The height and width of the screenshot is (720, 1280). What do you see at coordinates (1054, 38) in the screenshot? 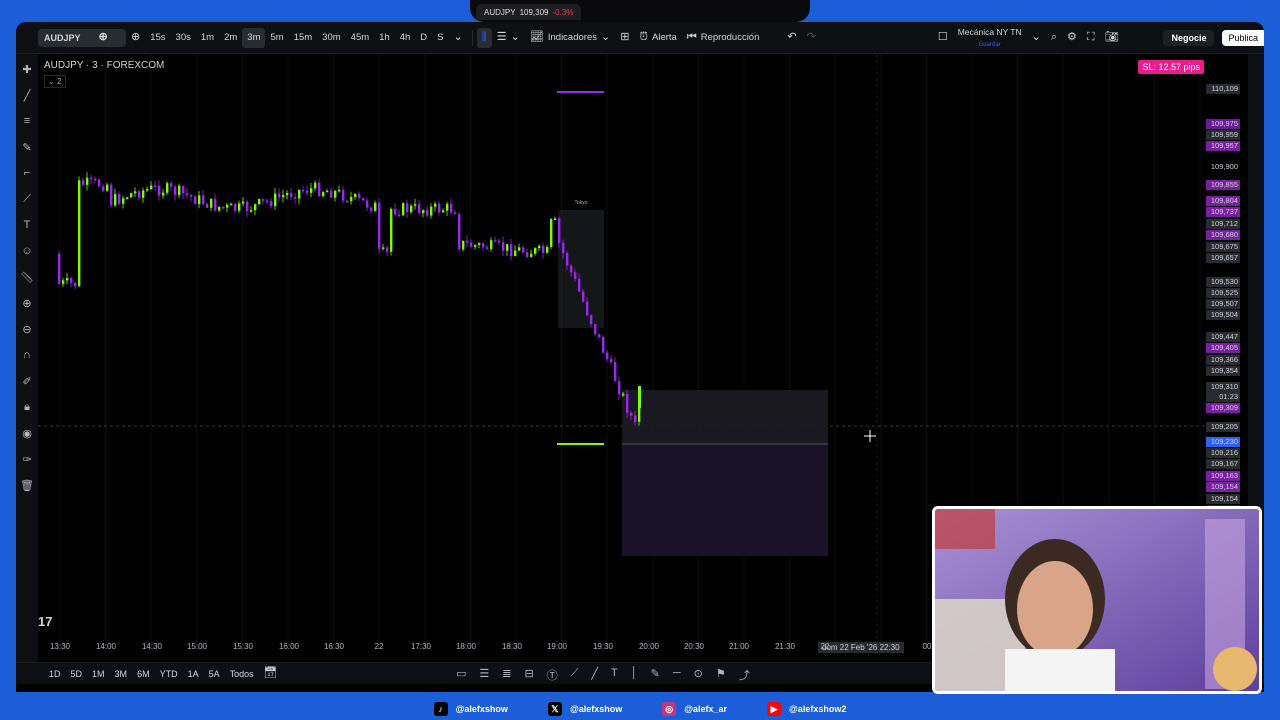
I see `search-button: ⌕` at bounding box center [1054, 38].